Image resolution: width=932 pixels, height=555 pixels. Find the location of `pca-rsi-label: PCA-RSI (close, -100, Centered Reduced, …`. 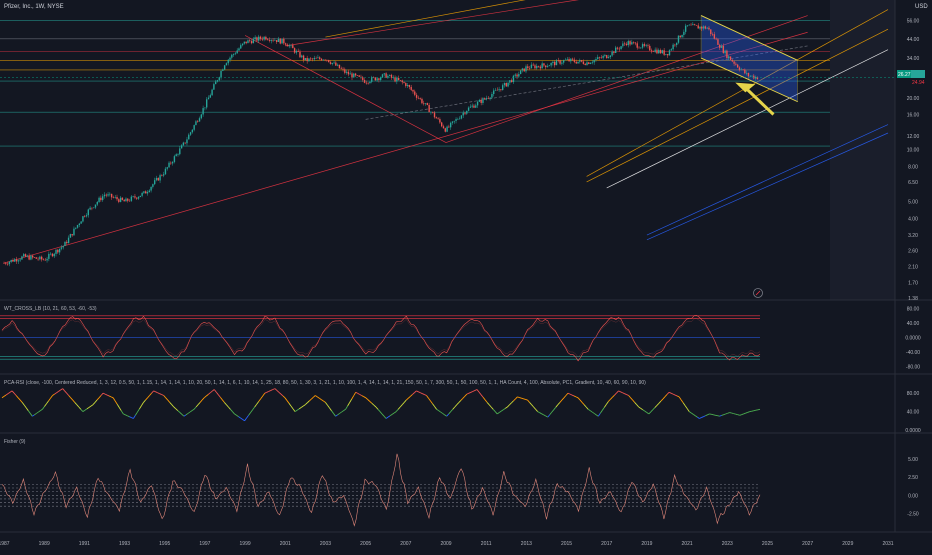

pca-rsi-label: PCA-RSI (close, -100, Centered Reduced, … is located at coordinates (325, 383).